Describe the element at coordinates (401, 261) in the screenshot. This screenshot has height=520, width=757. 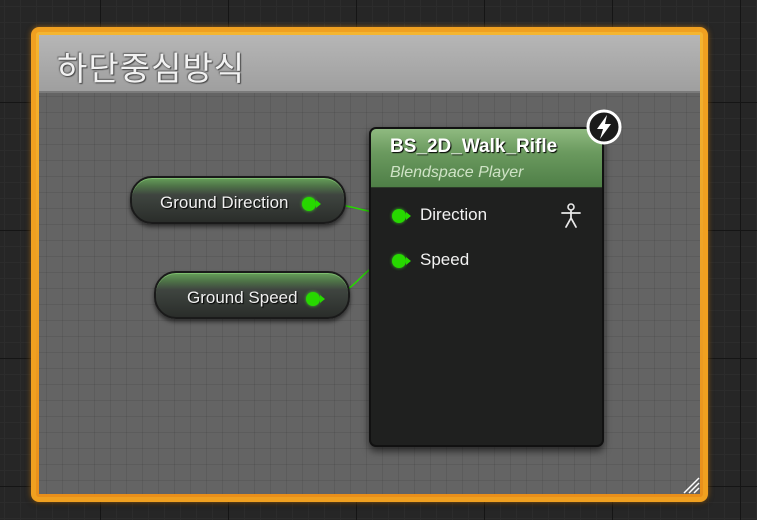
I see `speed-input-pin` at that location.